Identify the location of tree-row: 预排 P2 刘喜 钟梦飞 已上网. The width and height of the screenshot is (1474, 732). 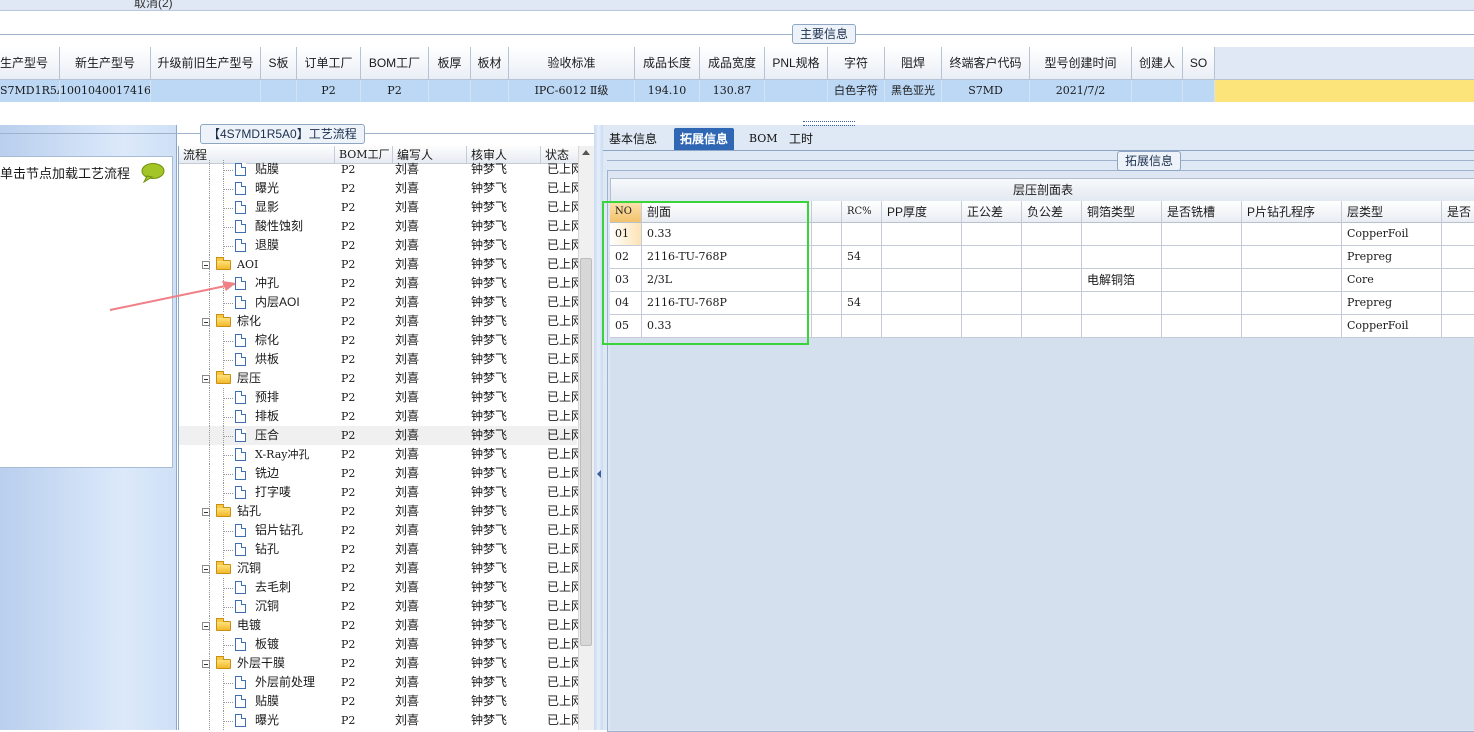
(379, 397).